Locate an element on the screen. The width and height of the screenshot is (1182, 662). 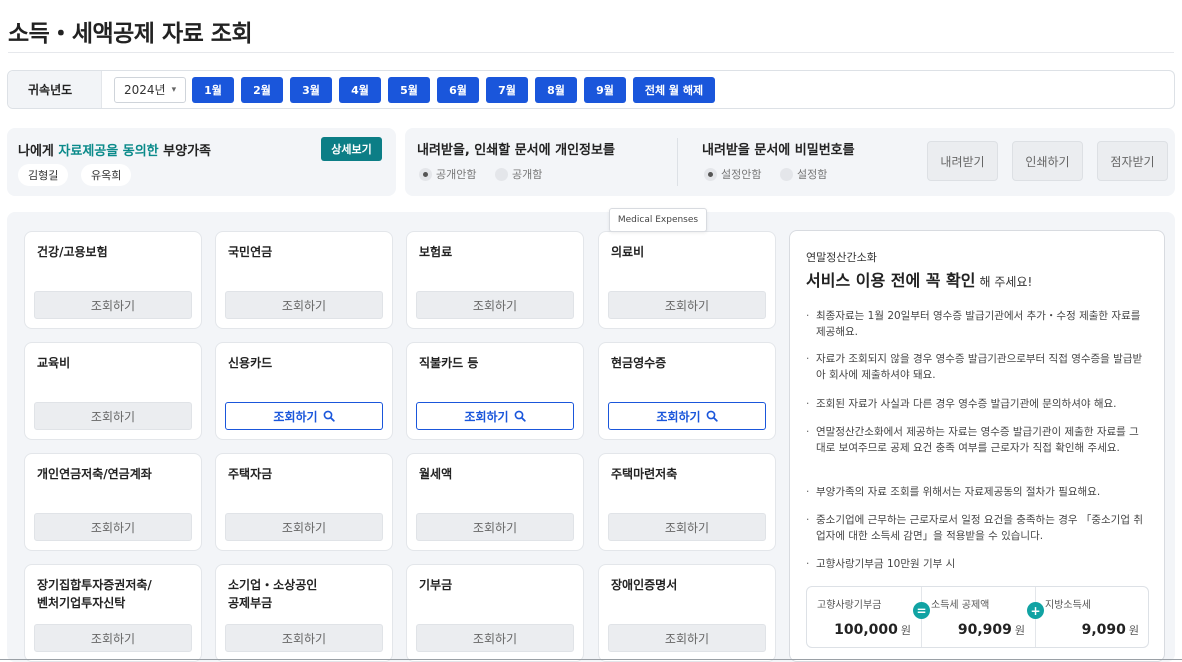
category-card: 보험료 조회하기 is located at coordinates (495, 280).